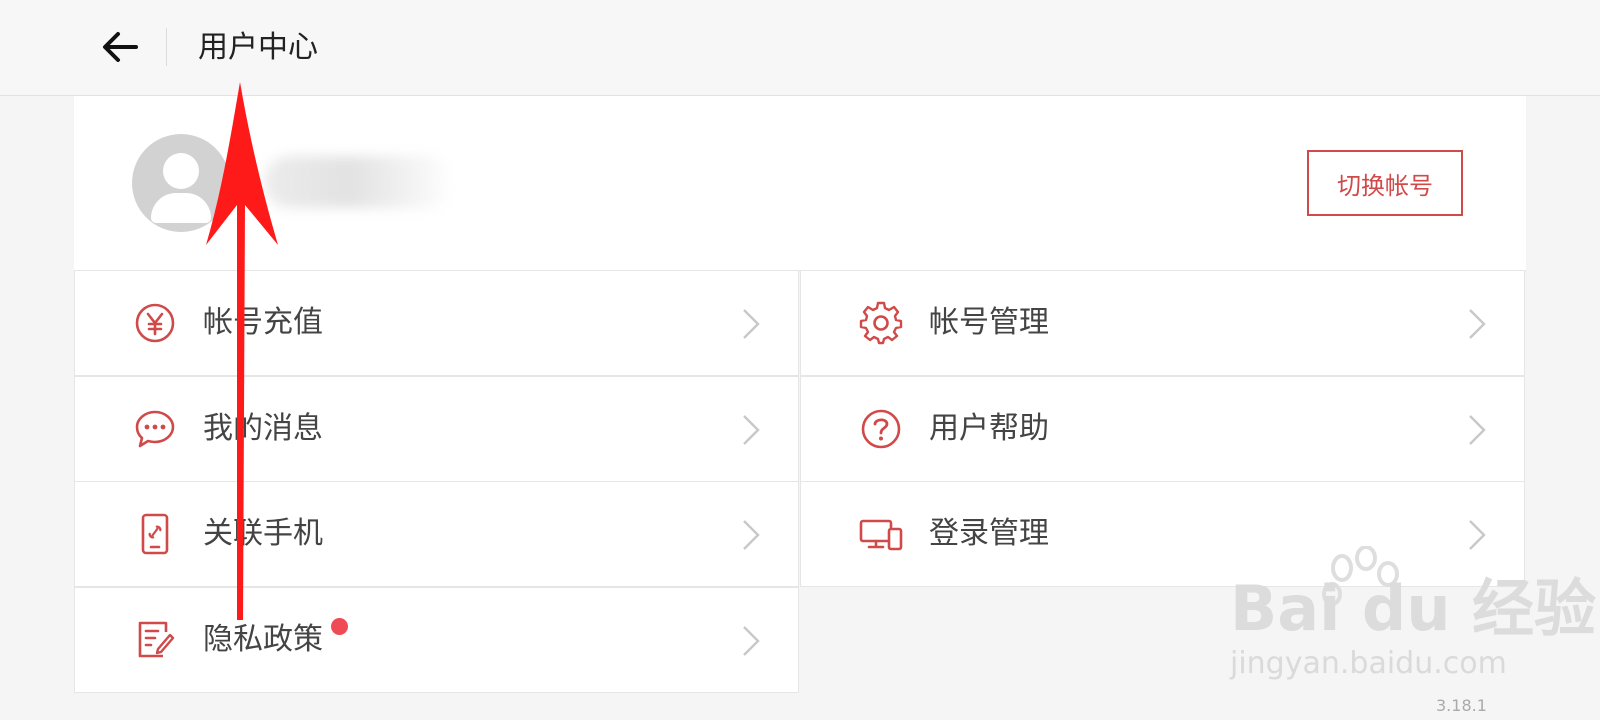 The image size is (1600, 720). I want to click on top-bar: 用户中心, so click(800, 48).